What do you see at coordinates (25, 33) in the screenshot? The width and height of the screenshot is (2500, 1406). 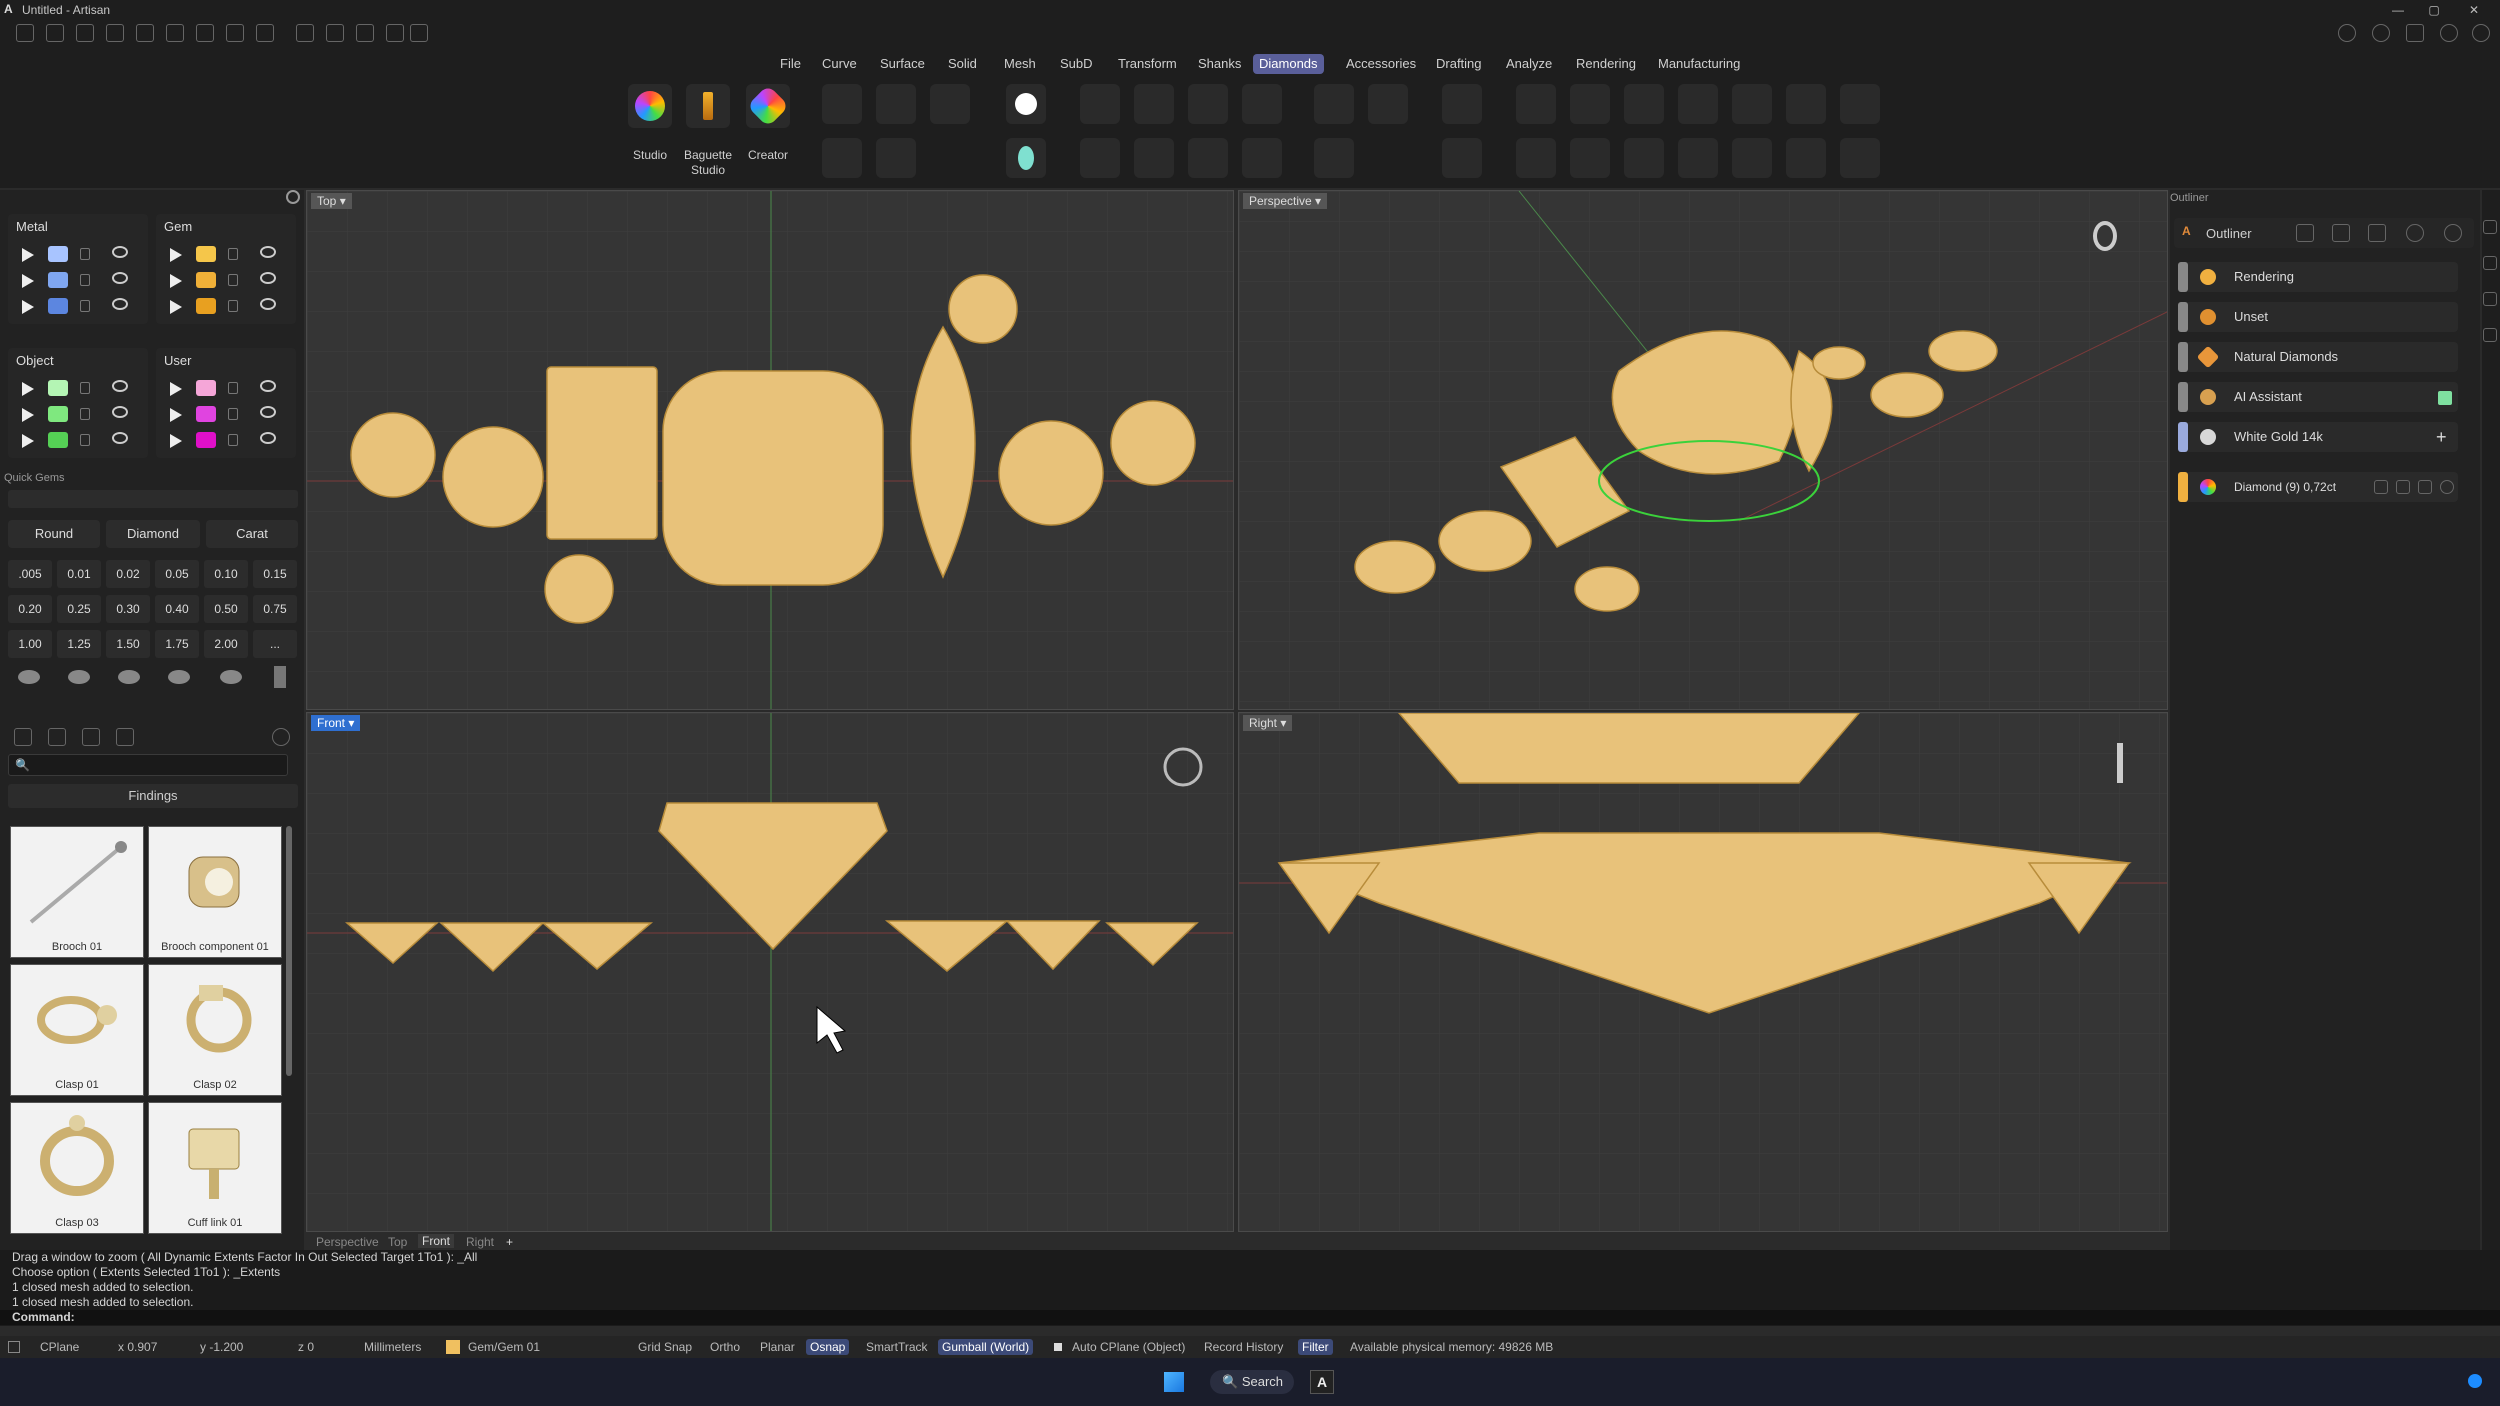 I see `new-file-icon` at bounding box center [25, 33].